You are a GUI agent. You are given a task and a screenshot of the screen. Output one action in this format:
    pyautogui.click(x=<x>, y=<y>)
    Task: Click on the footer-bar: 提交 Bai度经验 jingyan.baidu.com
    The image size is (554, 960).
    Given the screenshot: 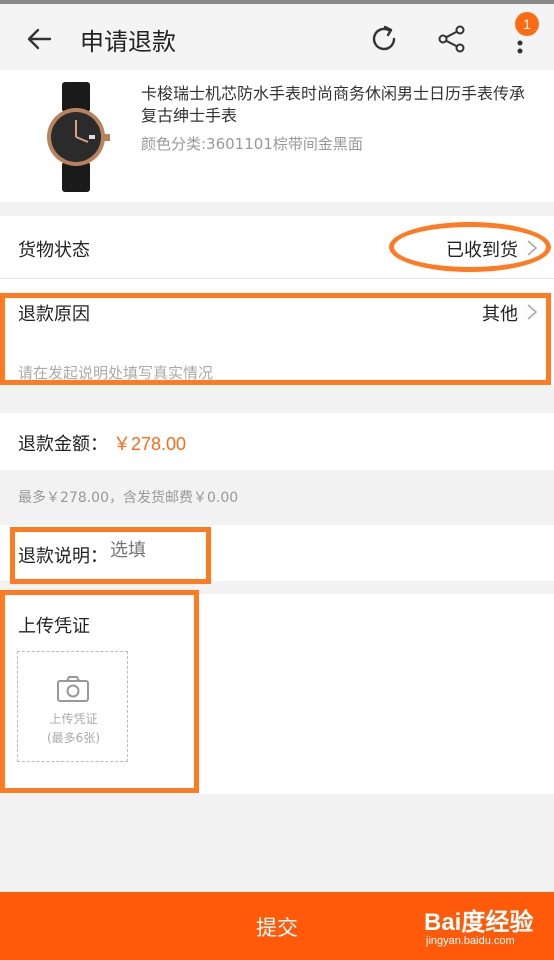 What is the action you would take?
    pyautogui.click(x=277, y=926)
    